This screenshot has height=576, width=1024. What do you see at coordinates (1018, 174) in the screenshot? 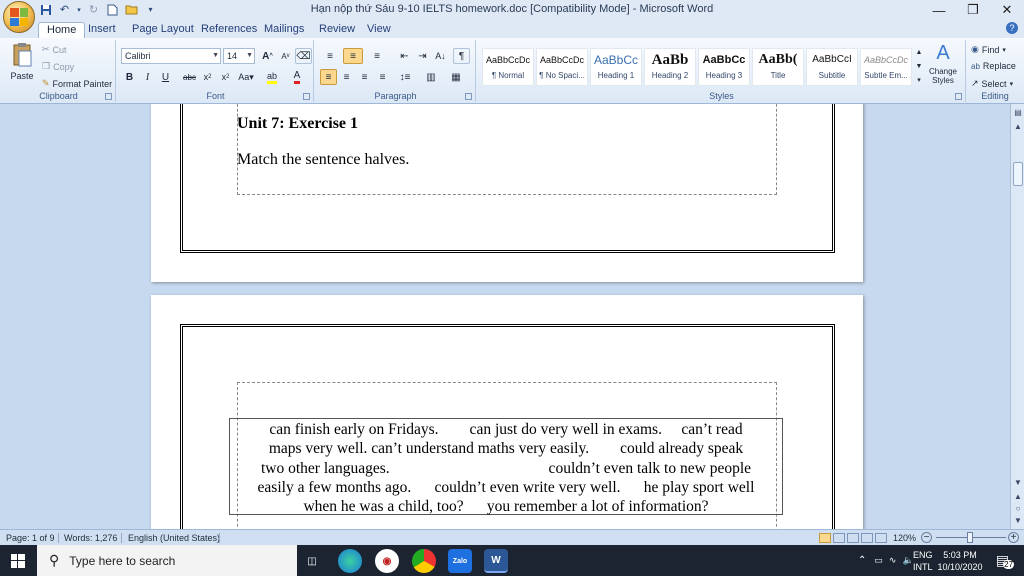
I see `scrollbar-thumb` at bounding box center [1018, 174].